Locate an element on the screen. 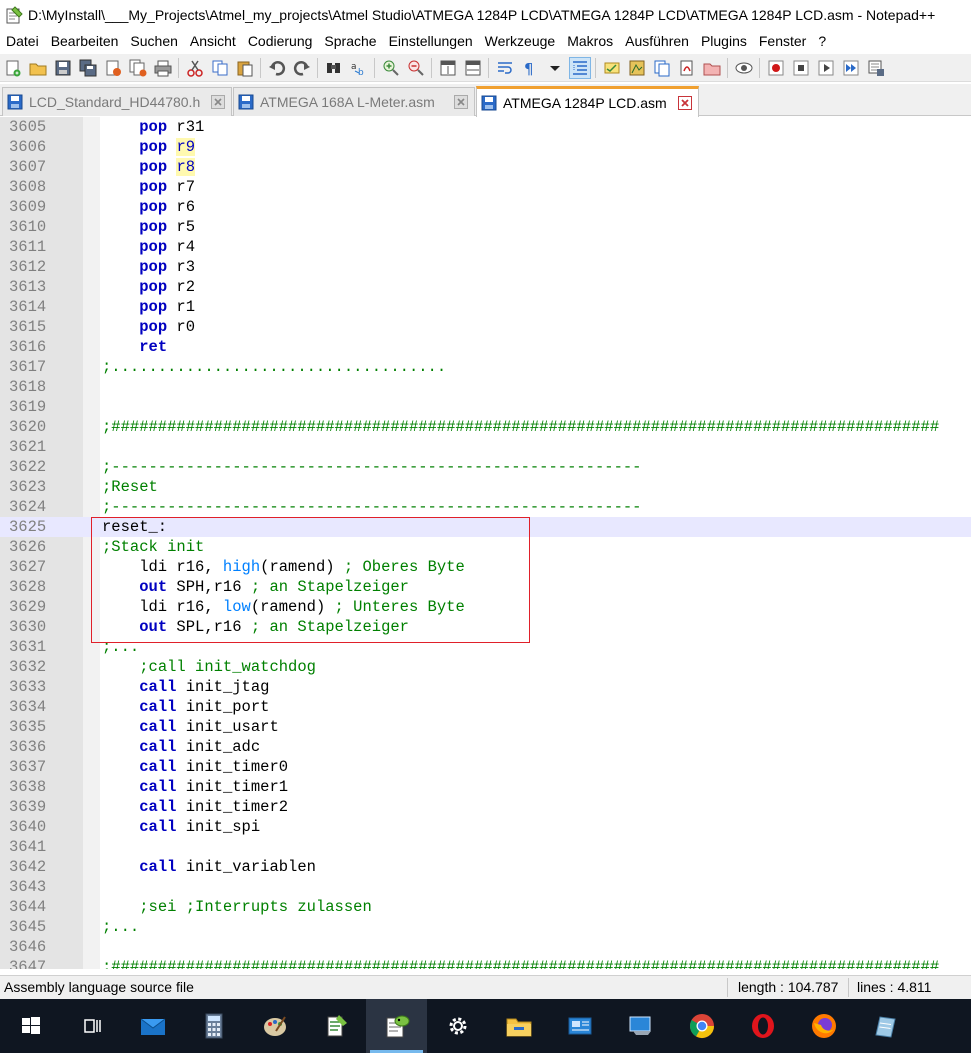 This screenshot has width=971, height=1053. doc-map-icon is located at coordinates (637, 68).